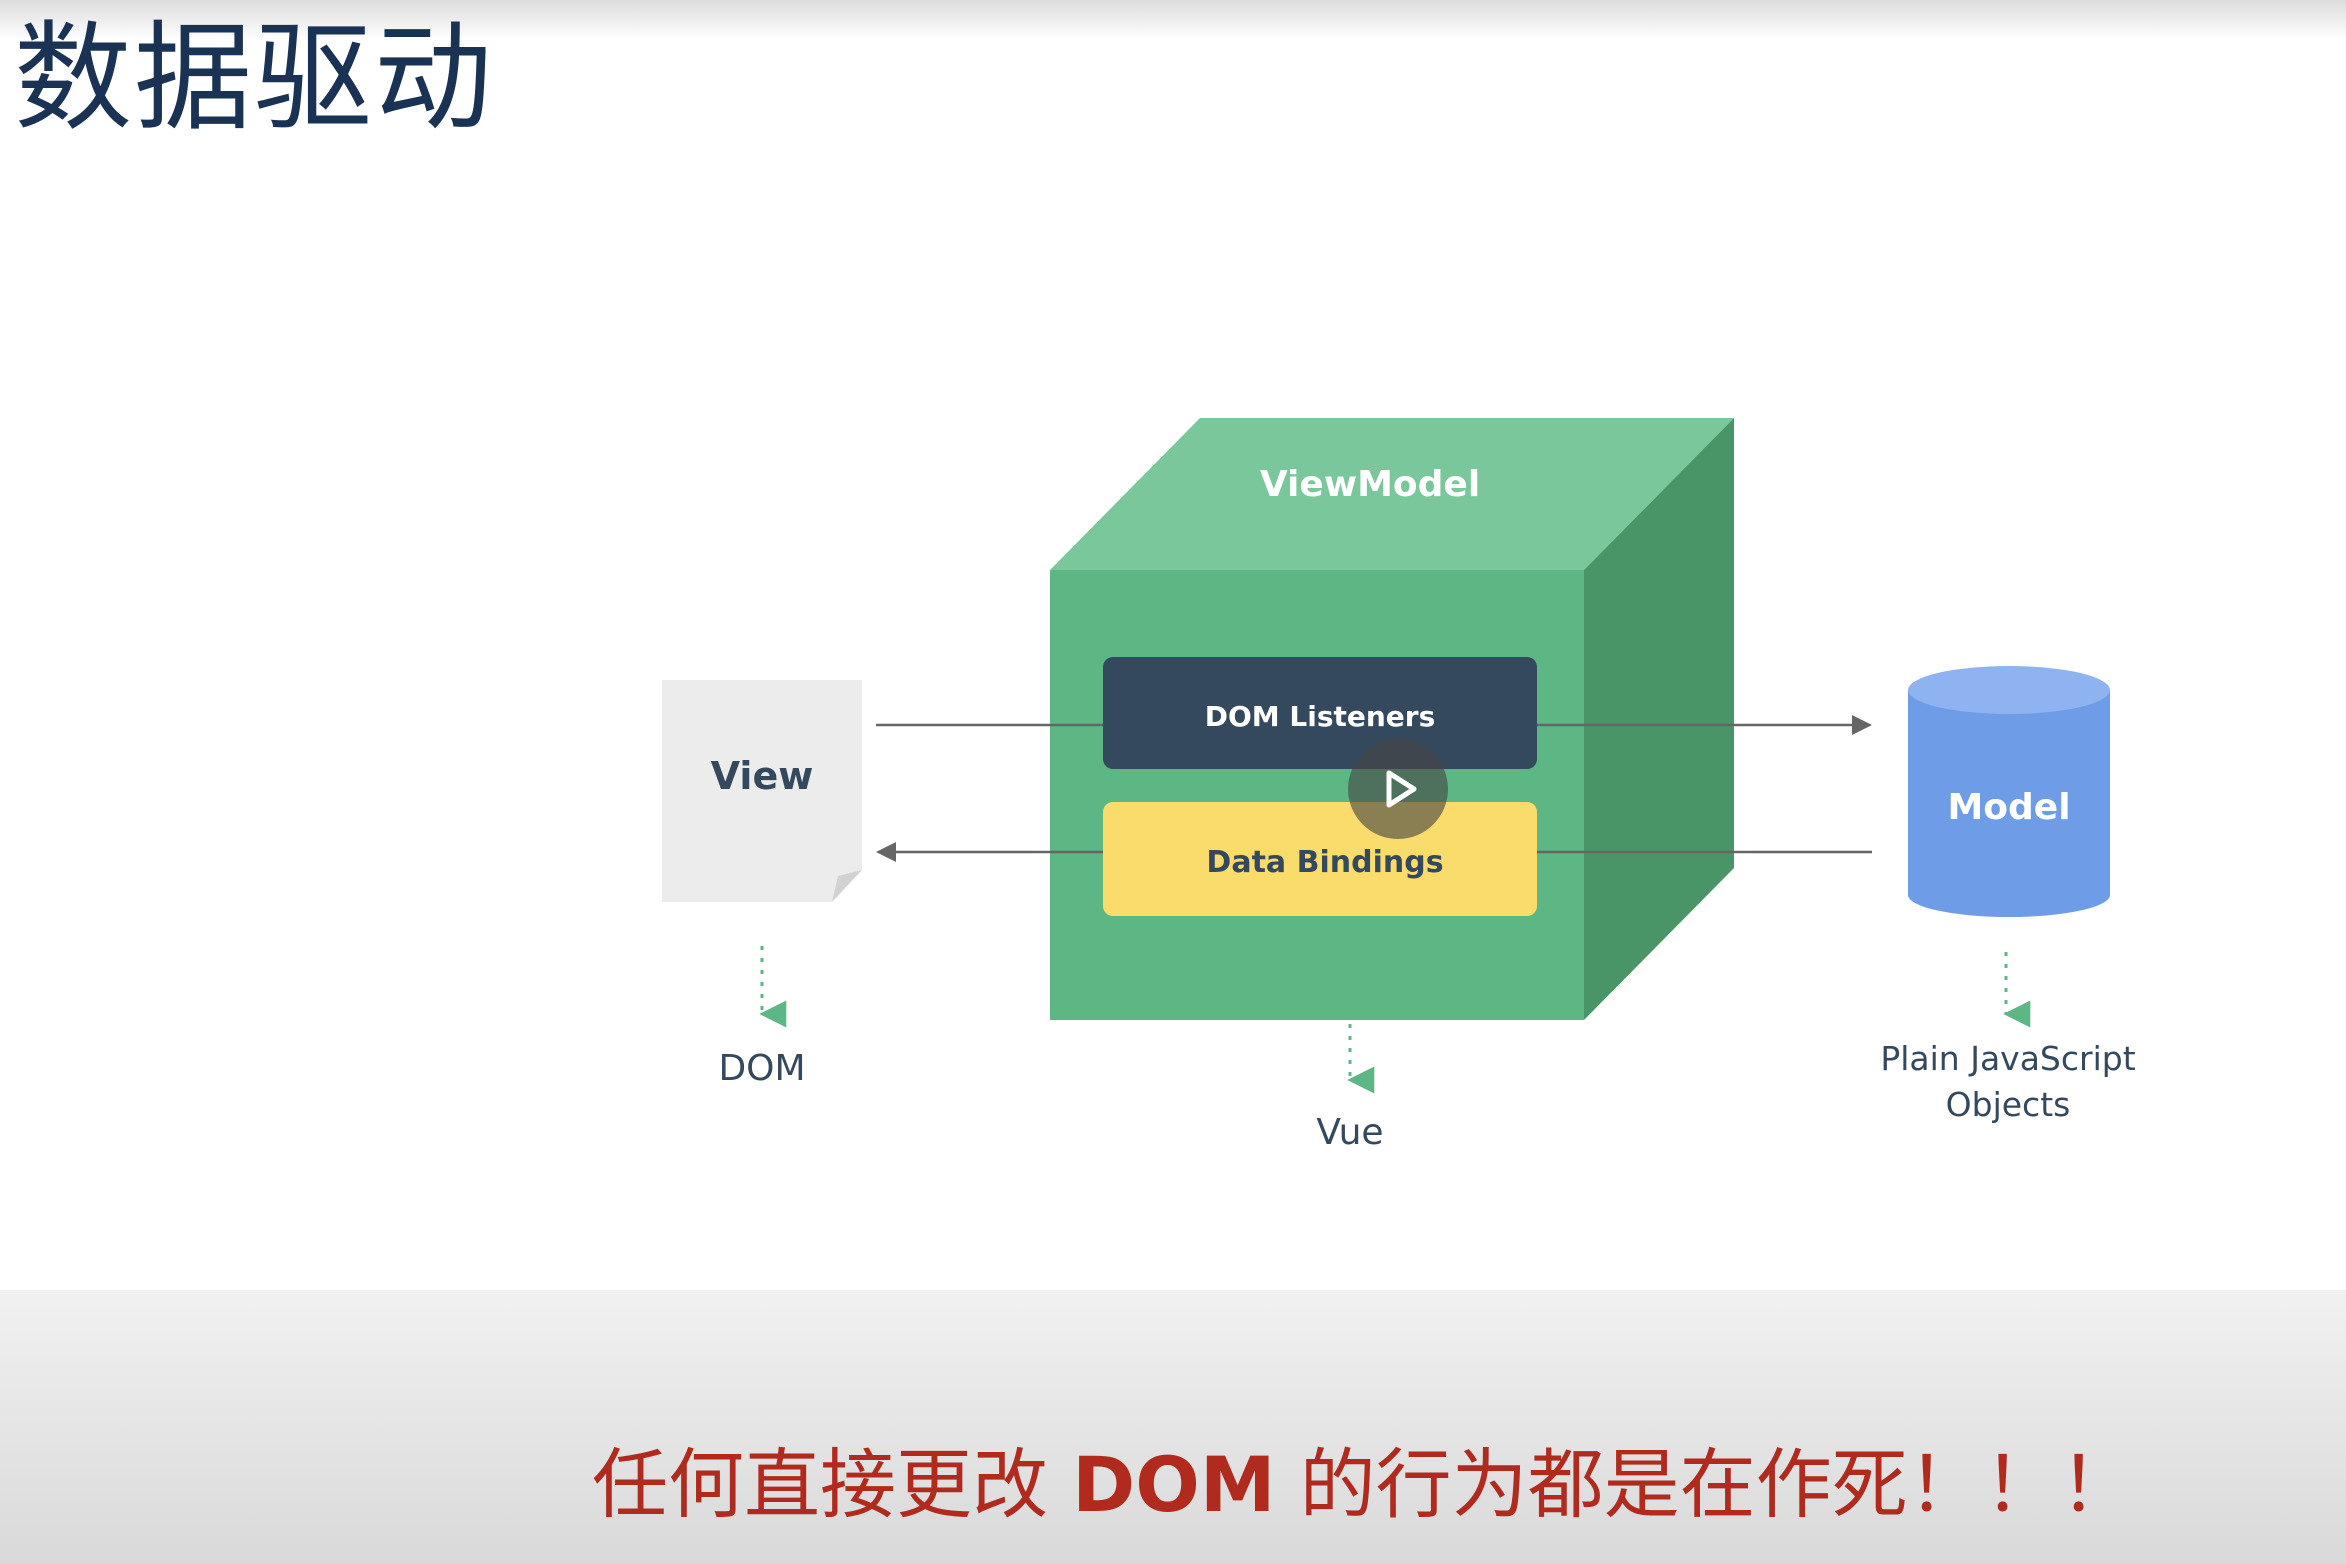 The image size is (2346, 1564). I want to click on pjo-caption-line1: Plain JavaScript, so click(2007, 1058).